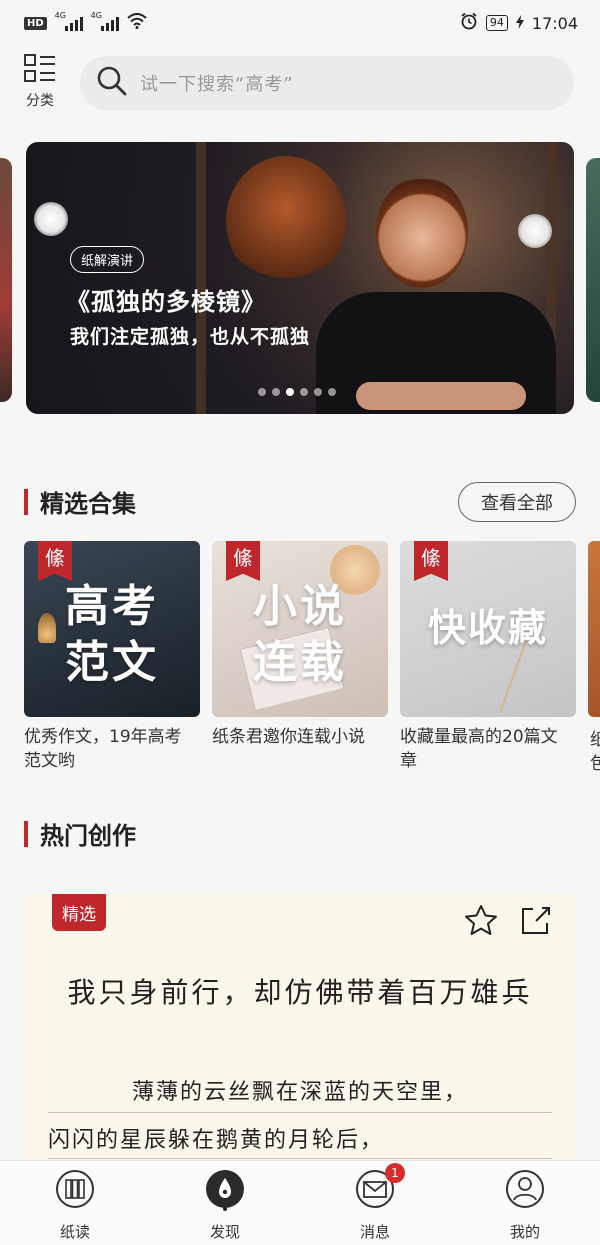 The height and width of the screenshot is (1245, 600). I want to click on nav-label: 消息, so click(374, 1232).